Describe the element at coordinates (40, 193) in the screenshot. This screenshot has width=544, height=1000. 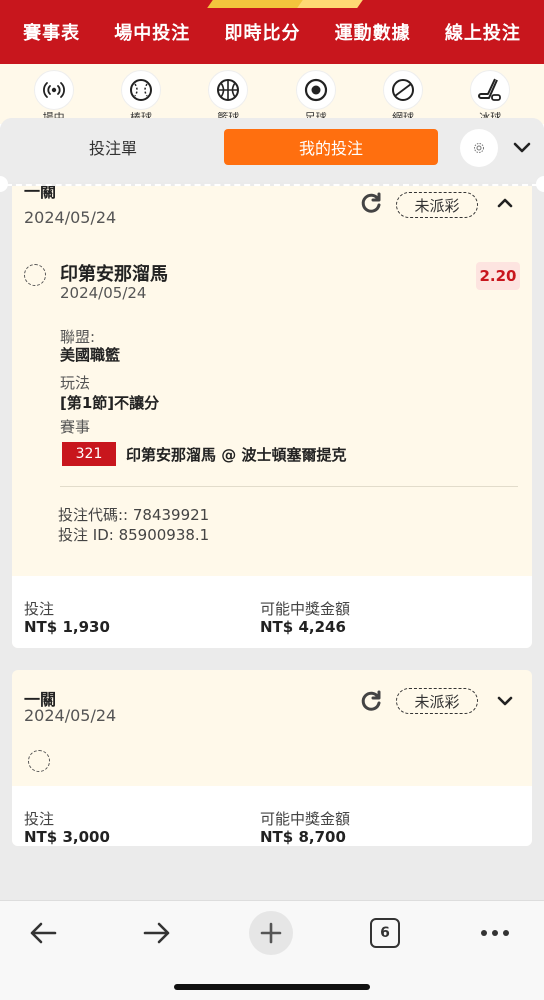
I see `bet-type: 一關` at that location.